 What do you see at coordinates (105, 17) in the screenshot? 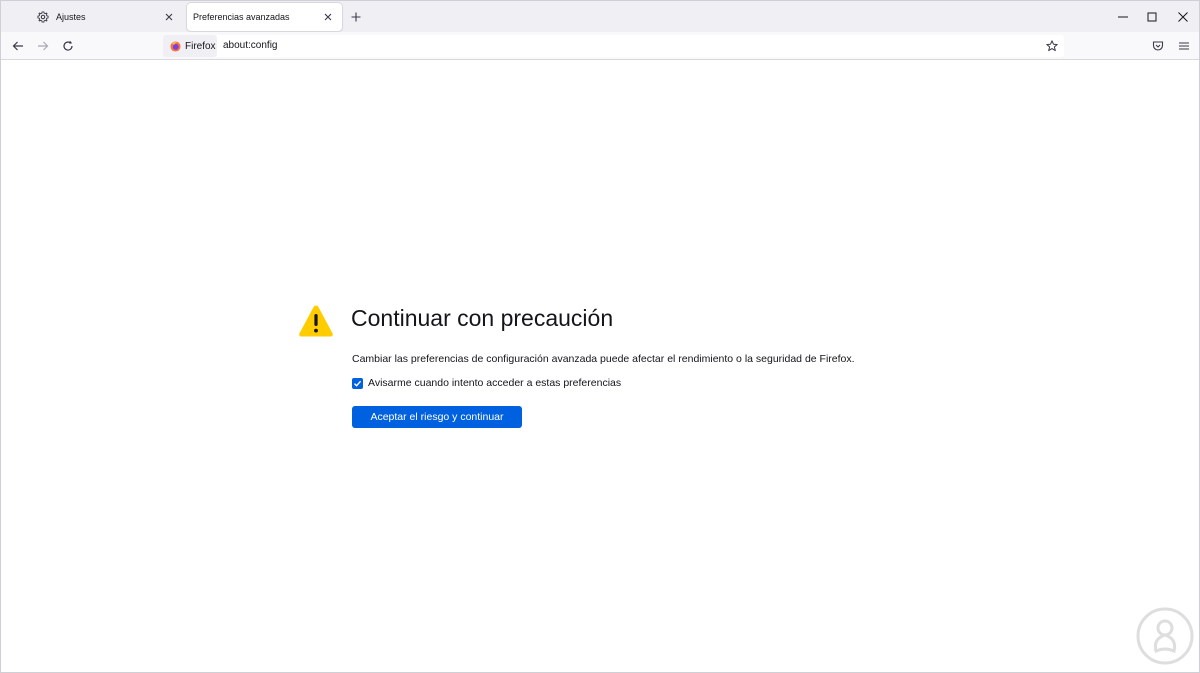
I see `tab-settings: Ajustes` at bounding box center [105, 17].